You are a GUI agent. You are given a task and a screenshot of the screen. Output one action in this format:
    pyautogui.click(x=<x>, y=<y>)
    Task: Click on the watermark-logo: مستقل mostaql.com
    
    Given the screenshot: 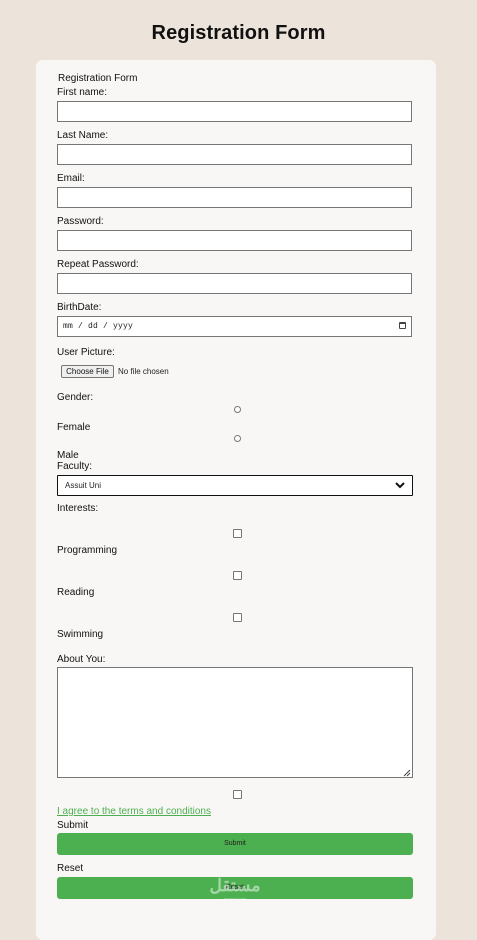 What is the action you would take?
    pyautogui.click(x=235, y=890)
    